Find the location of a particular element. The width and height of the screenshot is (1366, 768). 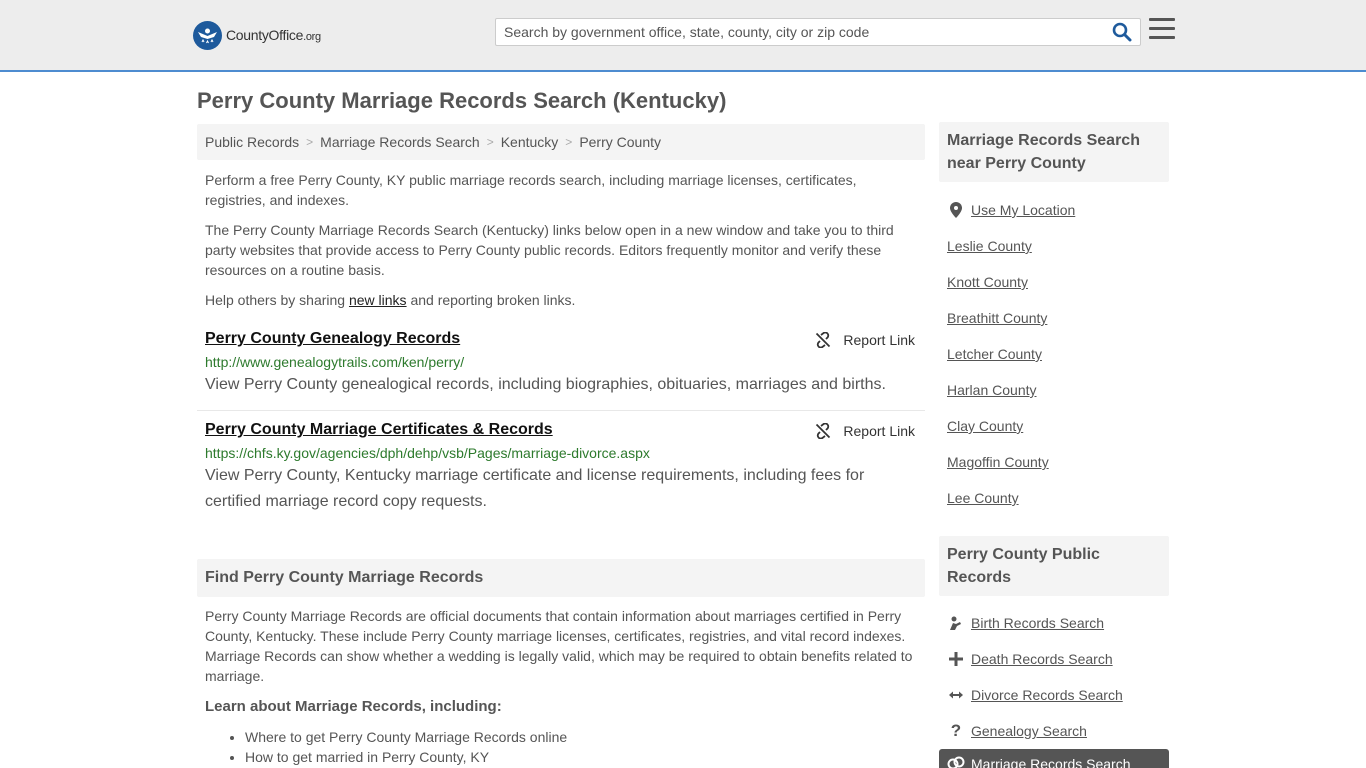

nearby-county-link: Magoffin County is located at coordinates (998, 462).